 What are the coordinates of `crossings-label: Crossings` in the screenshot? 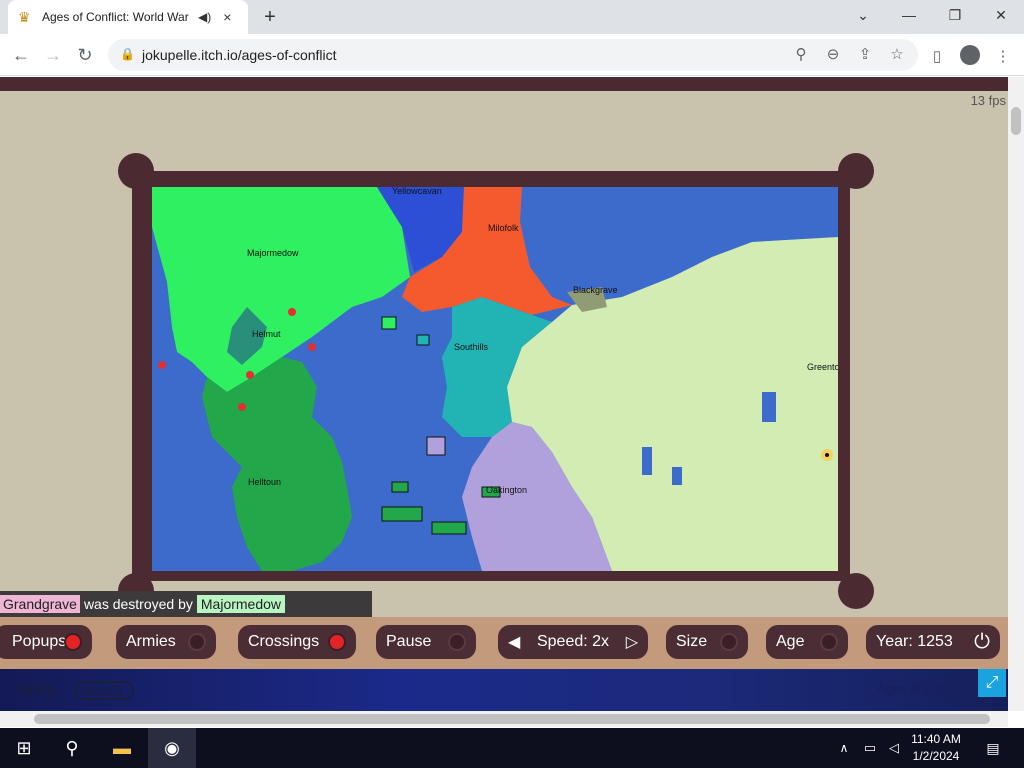 It's located at (284, 641).